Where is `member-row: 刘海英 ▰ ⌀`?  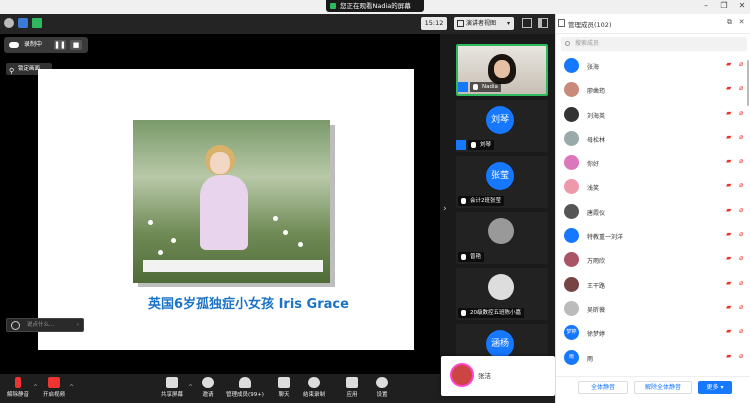 member-row: 刘海英 ▰ ⌀ is located at coordinates (653, 115).